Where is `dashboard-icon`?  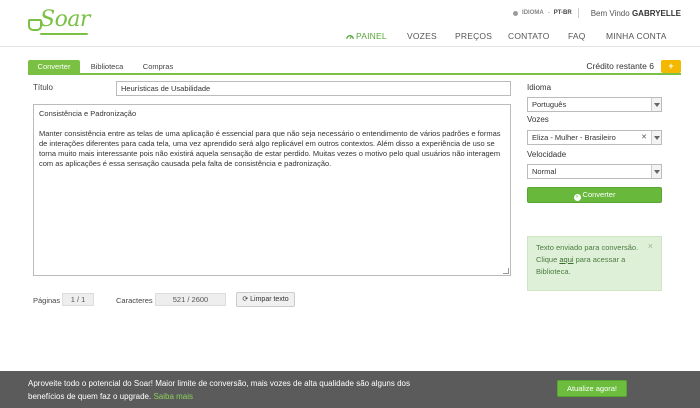 dashboard-icon is located at coordinates (350, 37).